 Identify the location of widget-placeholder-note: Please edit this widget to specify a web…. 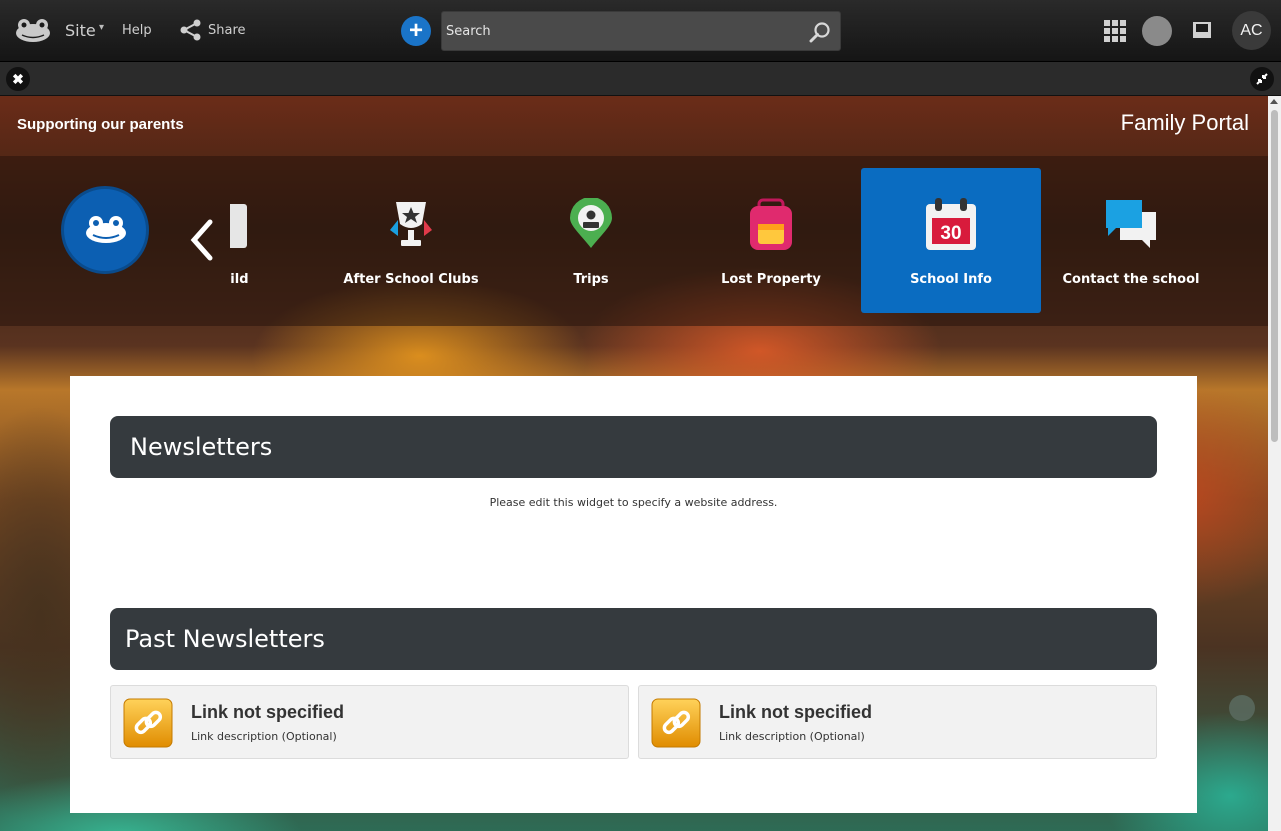
(633, 502).